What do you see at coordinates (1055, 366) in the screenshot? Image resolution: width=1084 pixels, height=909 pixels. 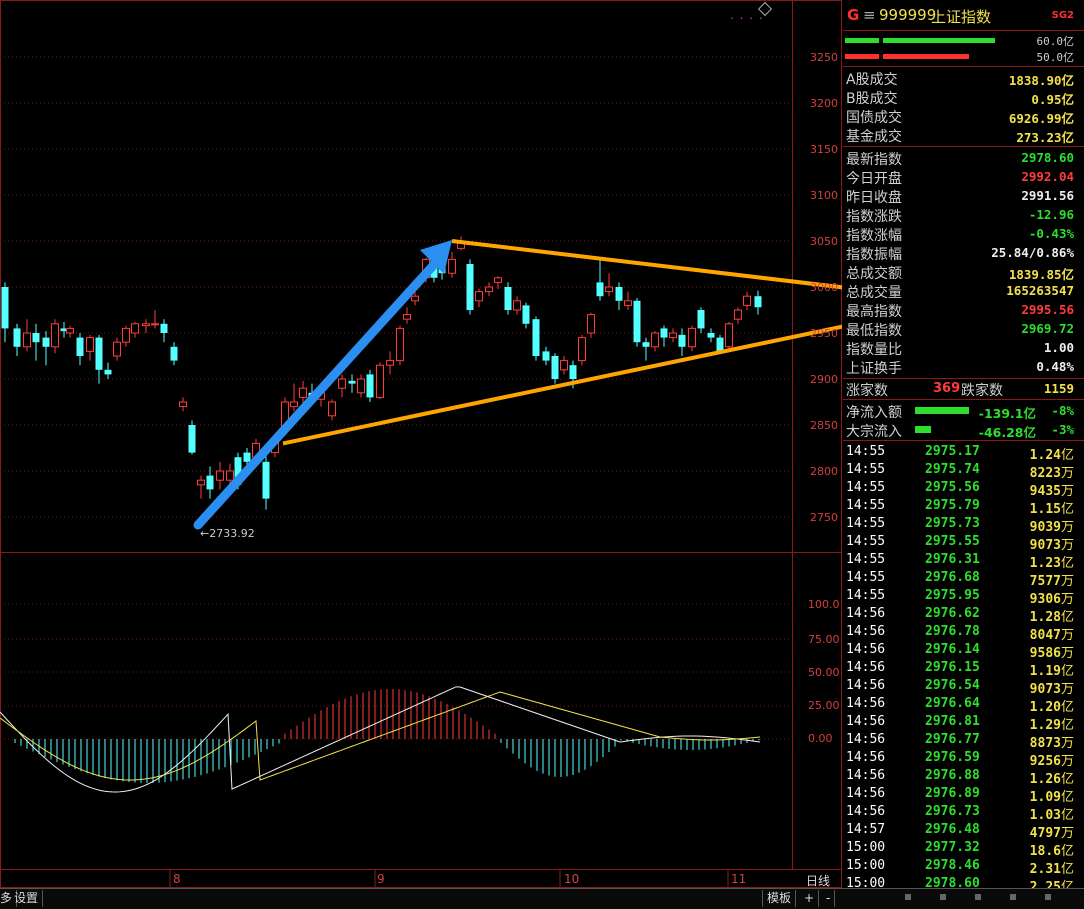 I see `stat-value: 0.48%` at bounding box center [1055, 366].